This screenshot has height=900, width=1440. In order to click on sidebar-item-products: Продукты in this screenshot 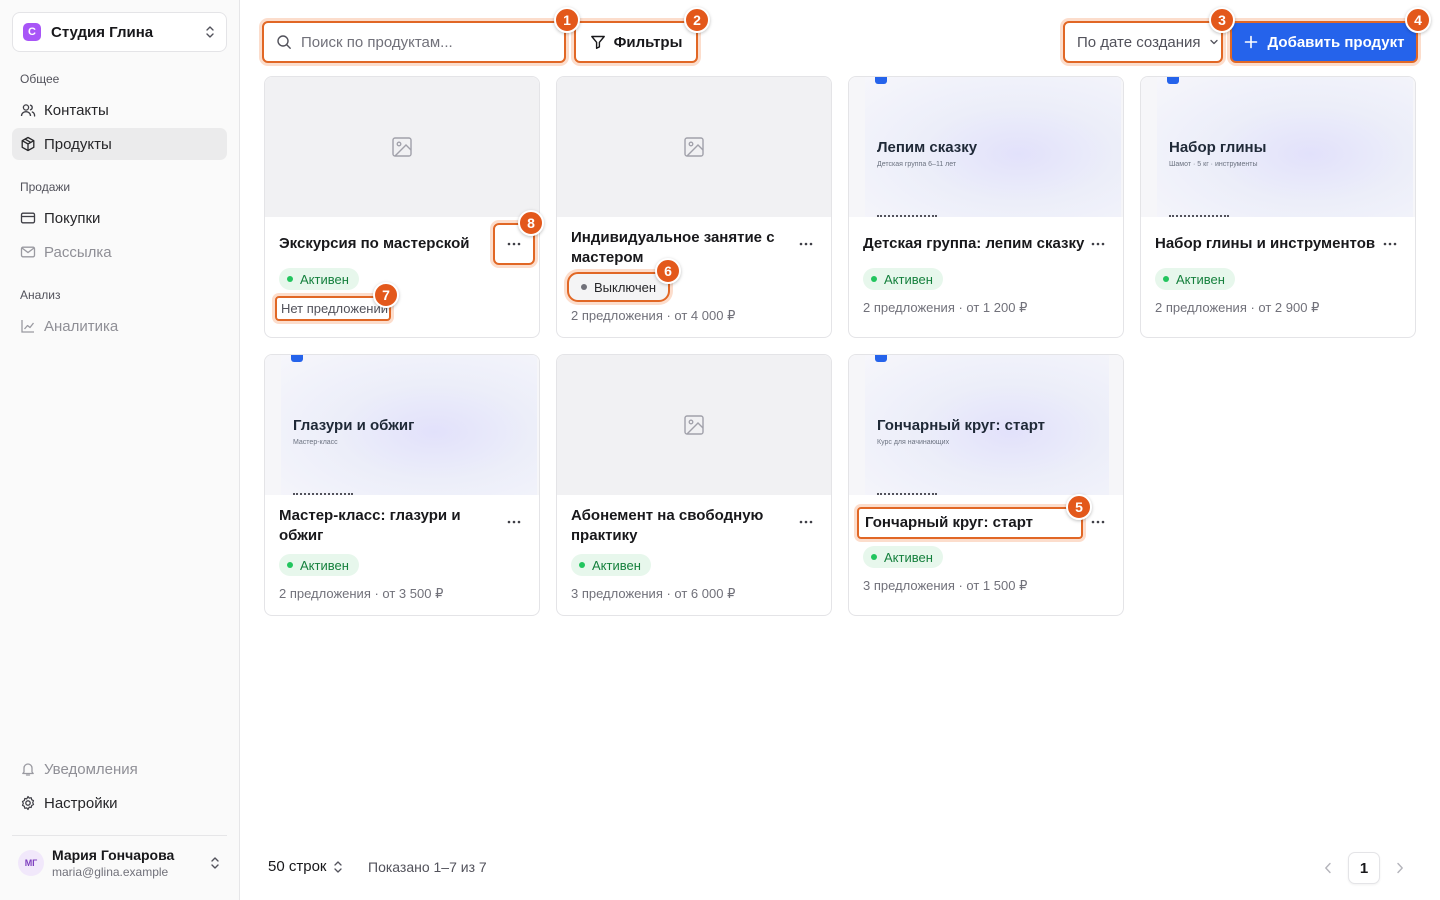, I will do `click(119, 144)`.